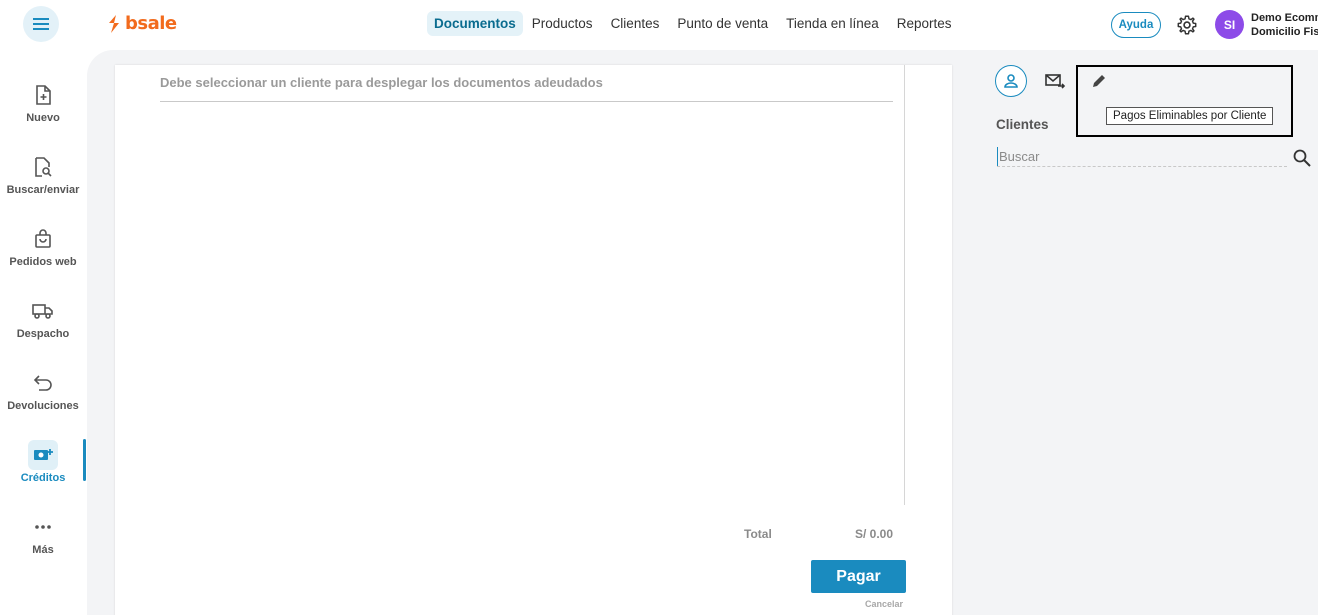 This screenshot has height=615, width=1318. I want to click on active-indicator, so click(84, 460).